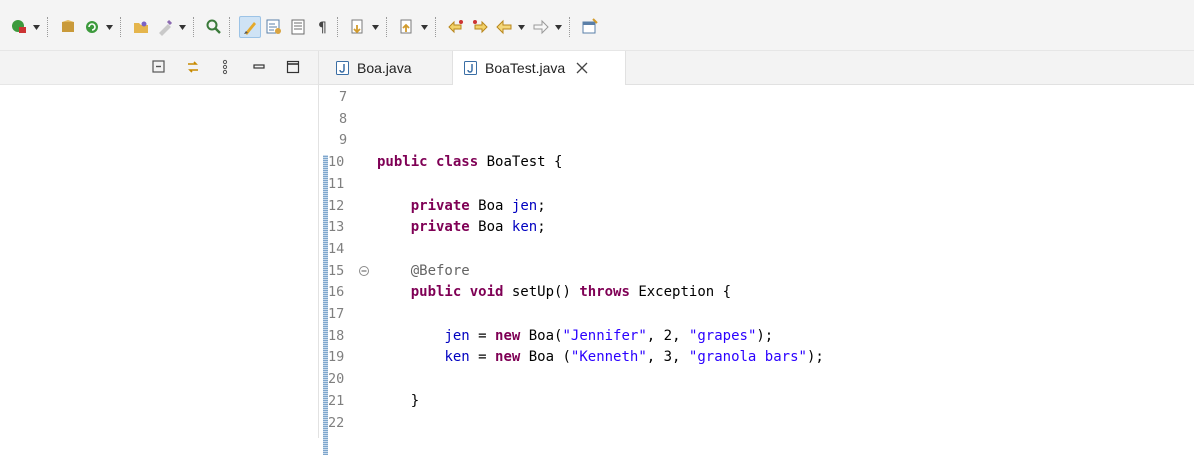  Describe the element at coordinates (387, 67) in the screenshot. I see `tab-boa-java: Boa.java` at that location.